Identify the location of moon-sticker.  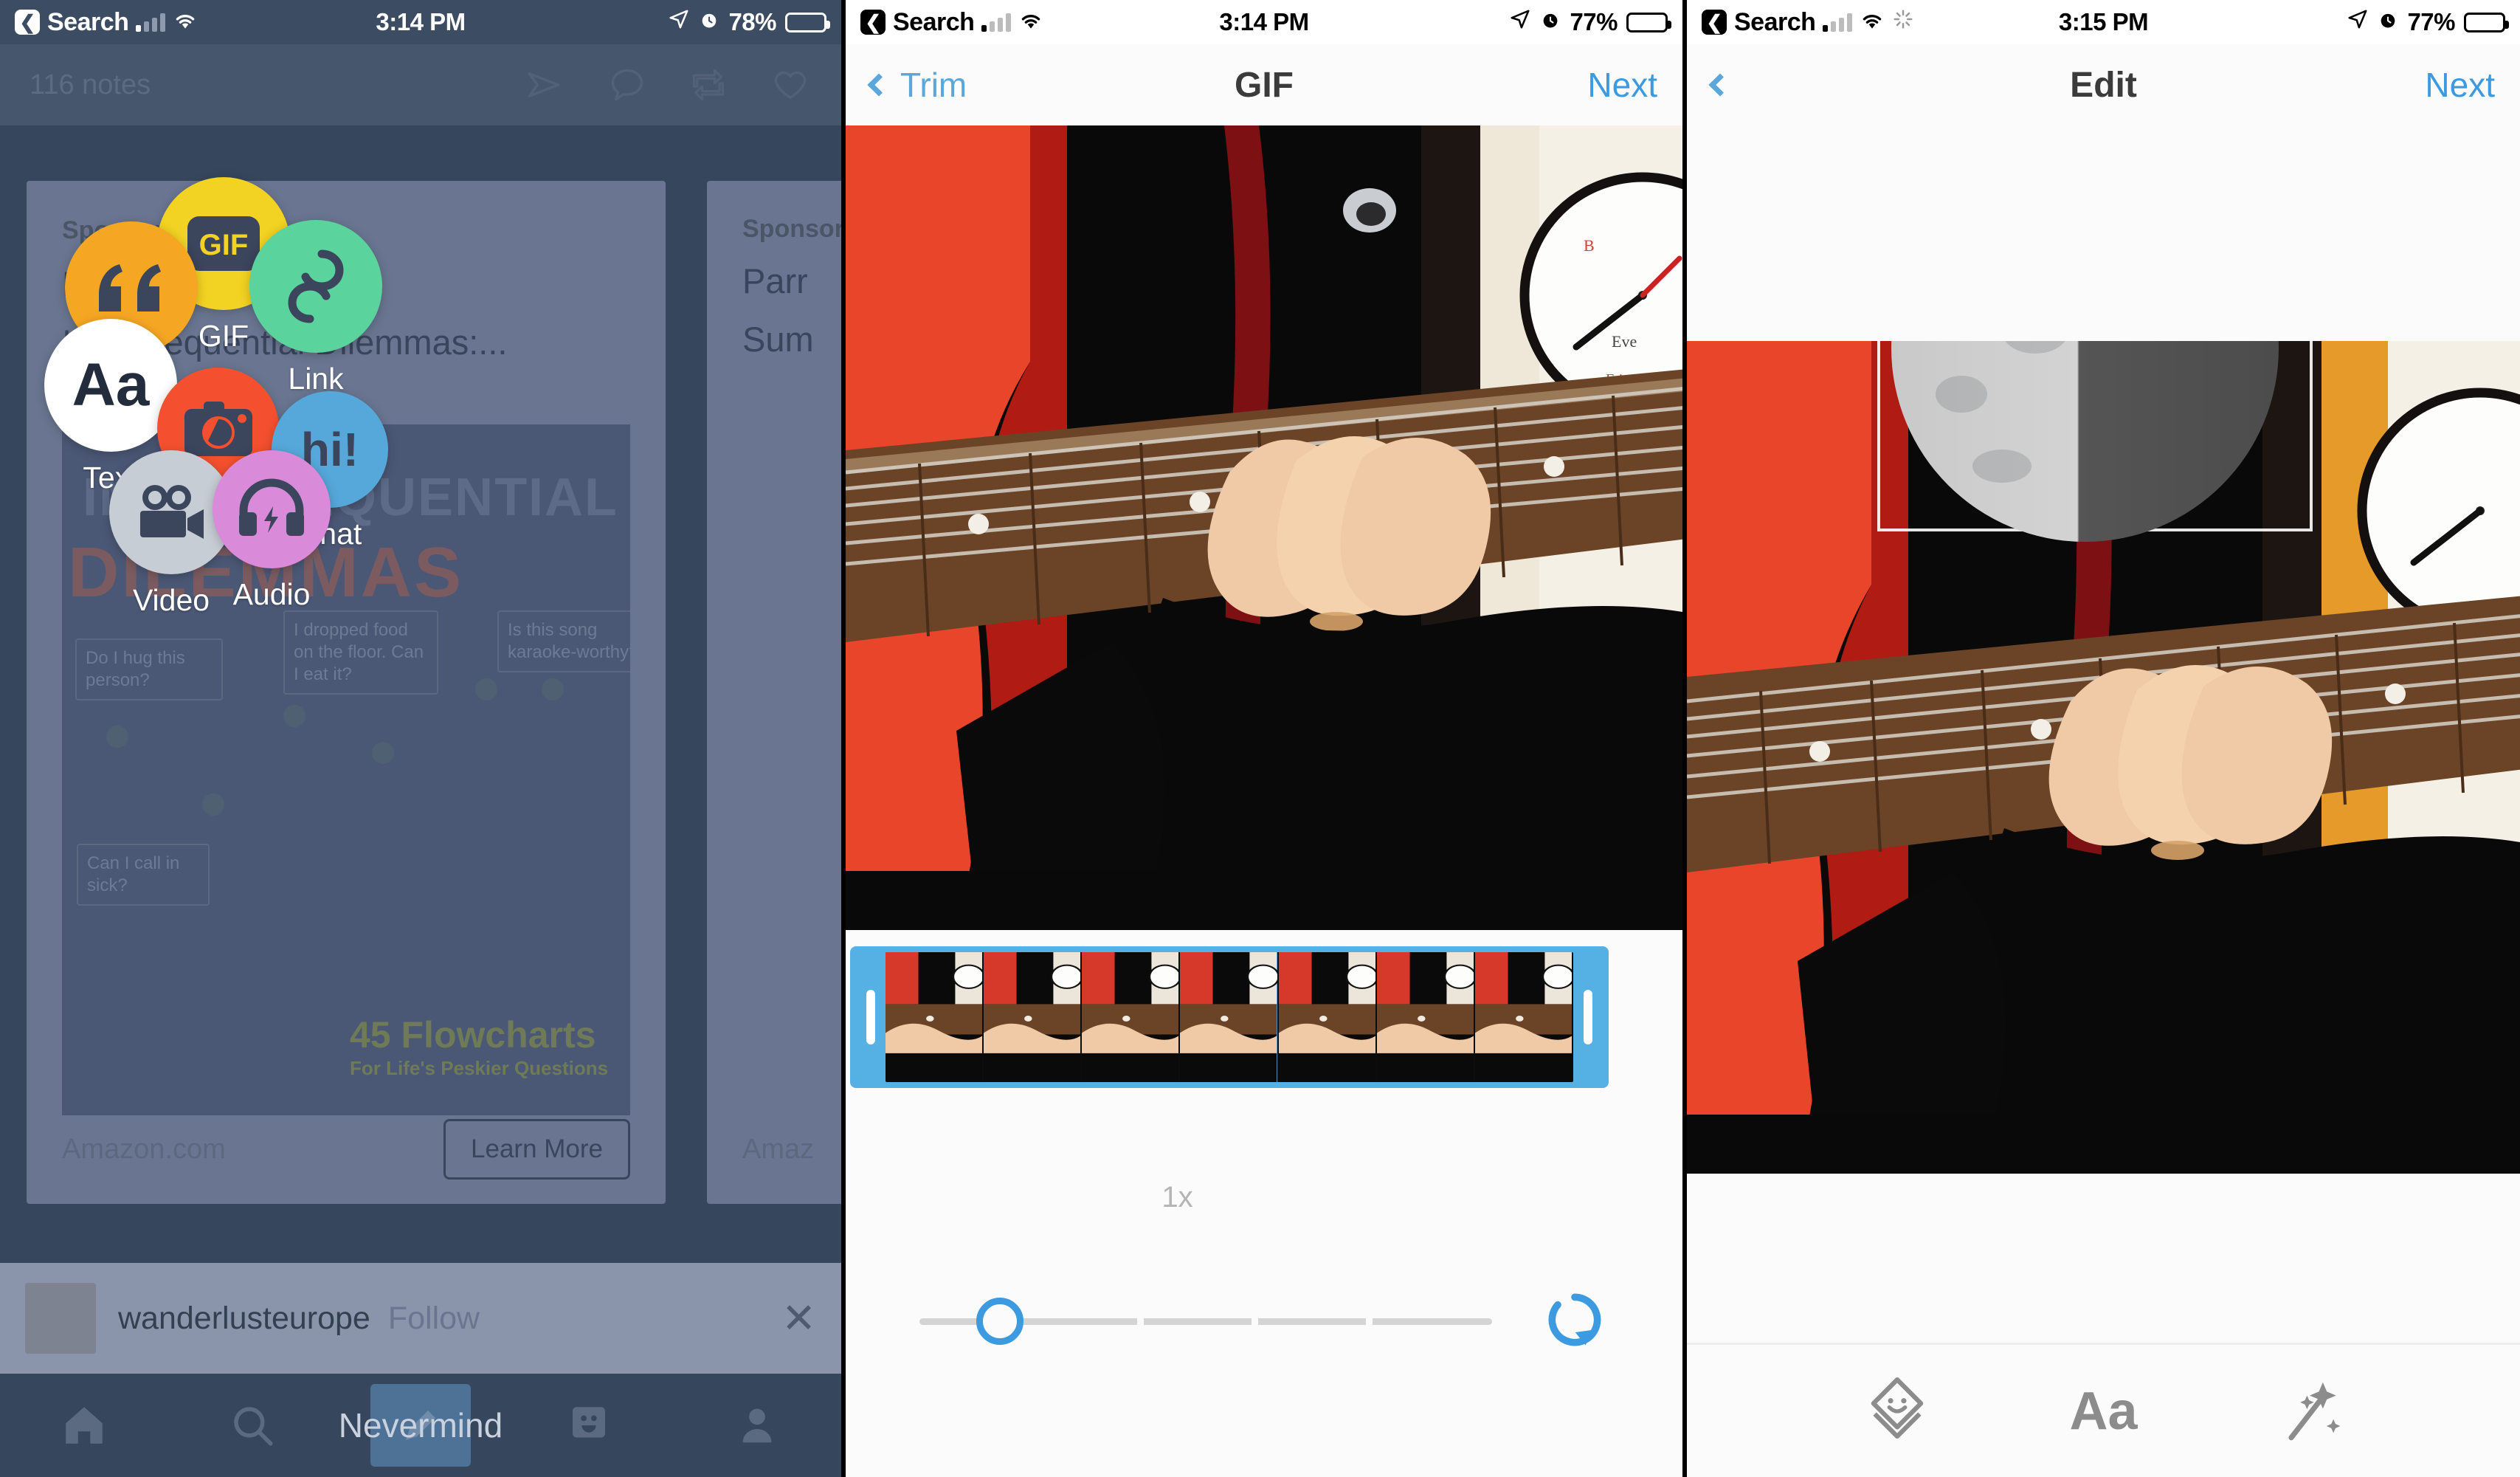
(2085, 441).